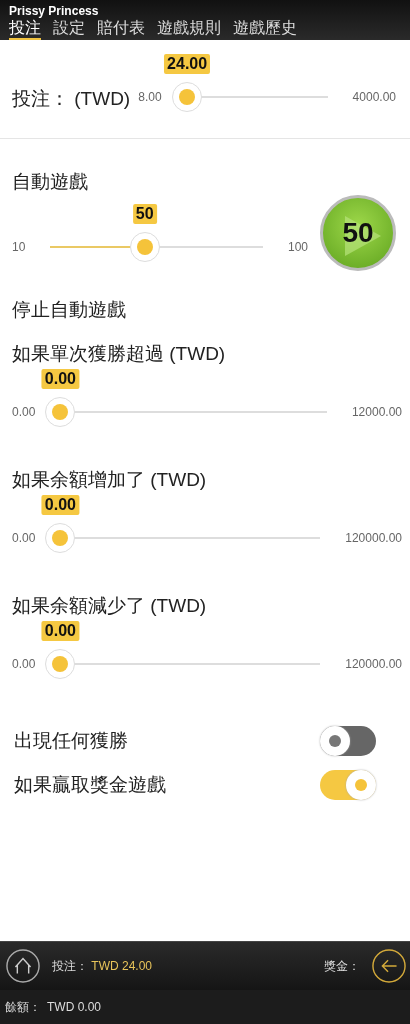 The image size is (410, 1024). I want to click on home-icon, so click(23, 966).